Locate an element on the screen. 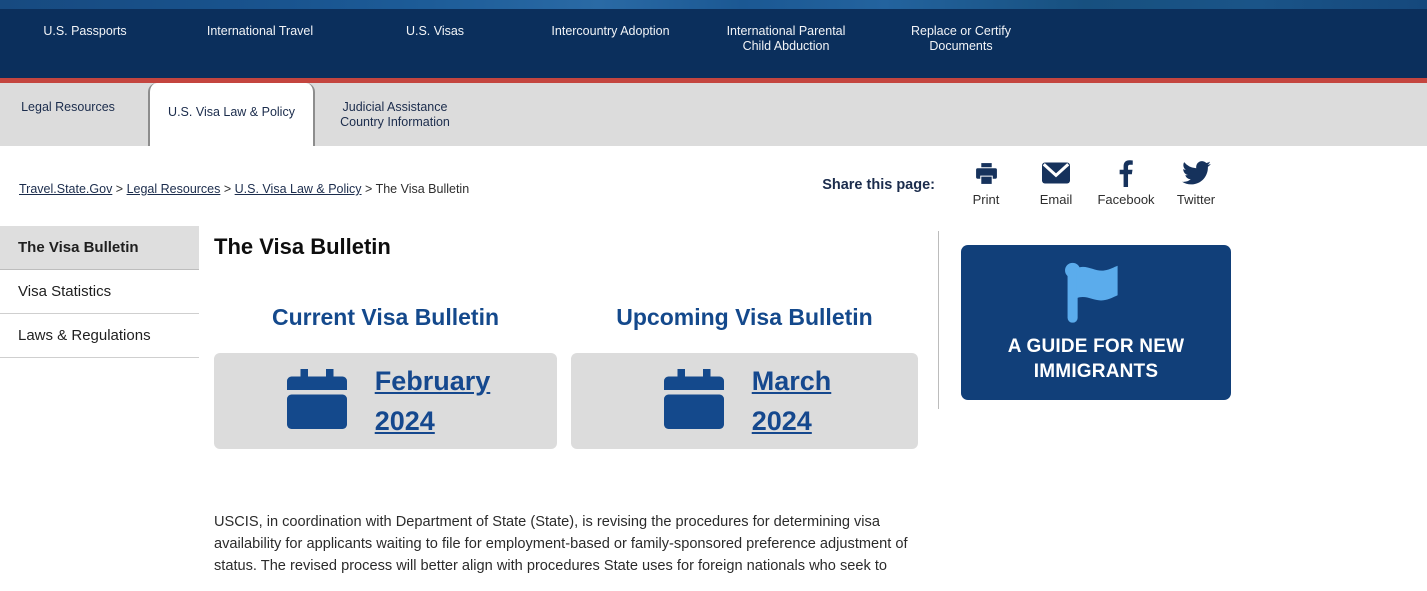  flag-icon is located at coordinates (1096, 294).